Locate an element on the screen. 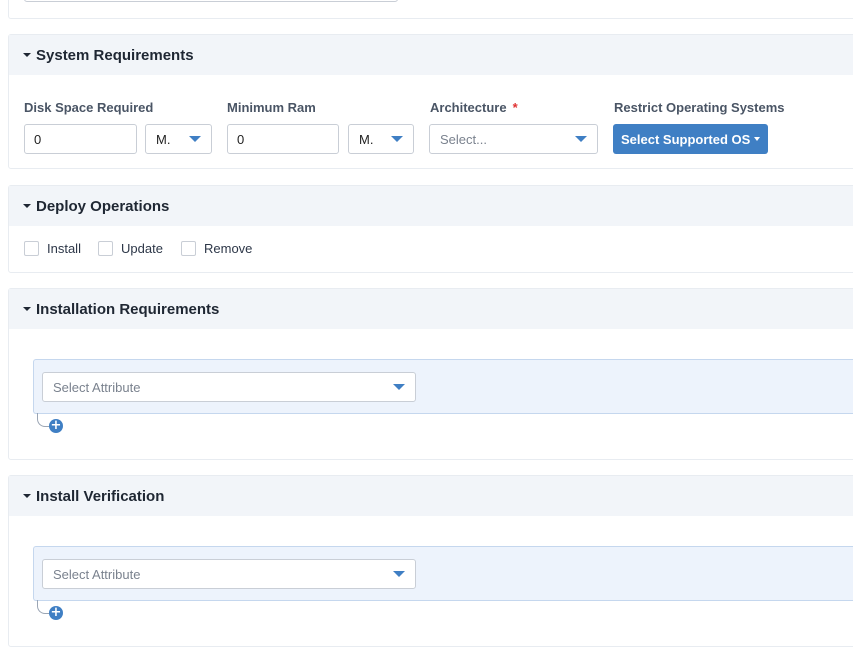 This screenshot has width=853, height=649. disk-space-input: 0 is located at coordinates (80, 139).